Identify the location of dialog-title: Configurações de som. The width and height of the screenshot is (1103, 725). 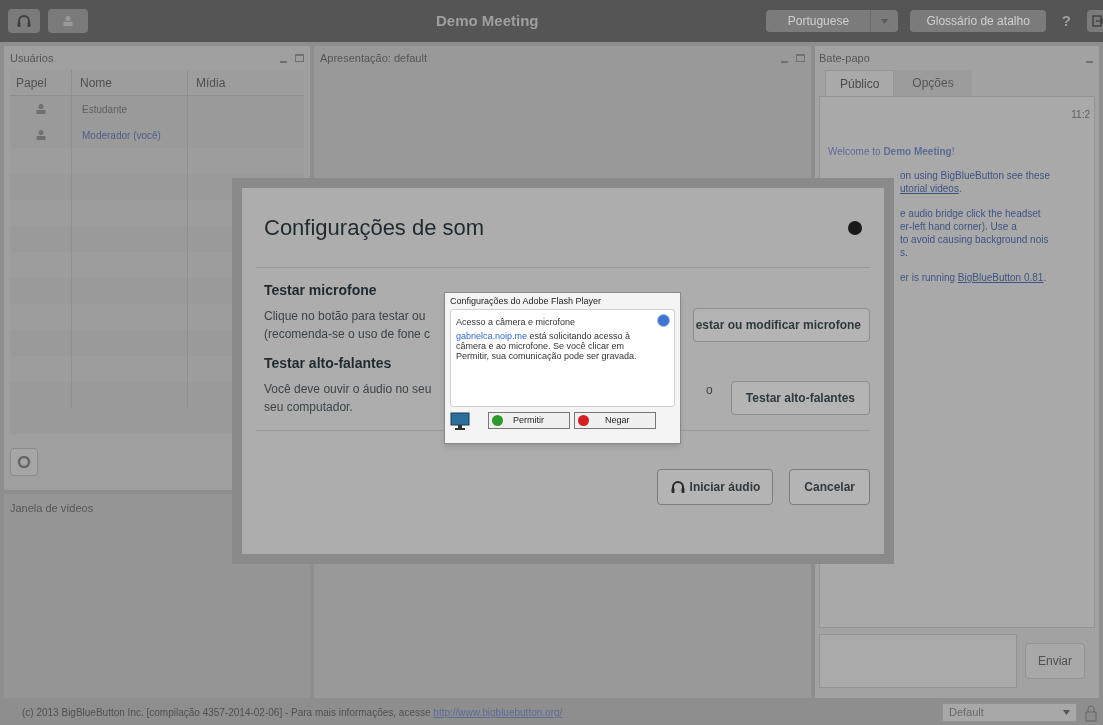
(374, 228).